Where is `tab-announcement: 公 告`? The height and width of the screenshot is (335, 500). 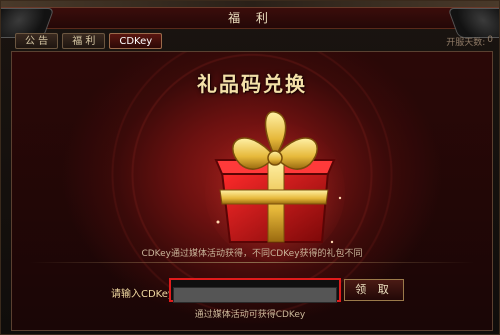 tab-announcement: 公 告 is located at coordinates (37, 41).